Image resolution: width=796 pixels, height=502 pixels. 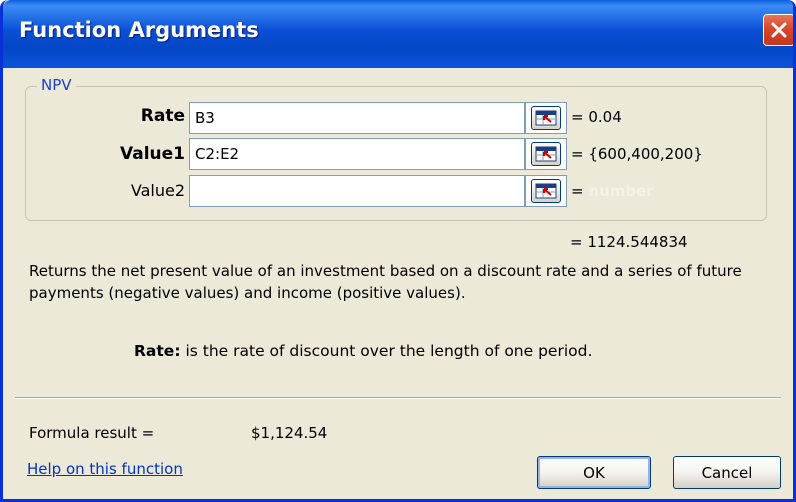 I want to click on value1-label: Value1, so click(x=152, y=154).